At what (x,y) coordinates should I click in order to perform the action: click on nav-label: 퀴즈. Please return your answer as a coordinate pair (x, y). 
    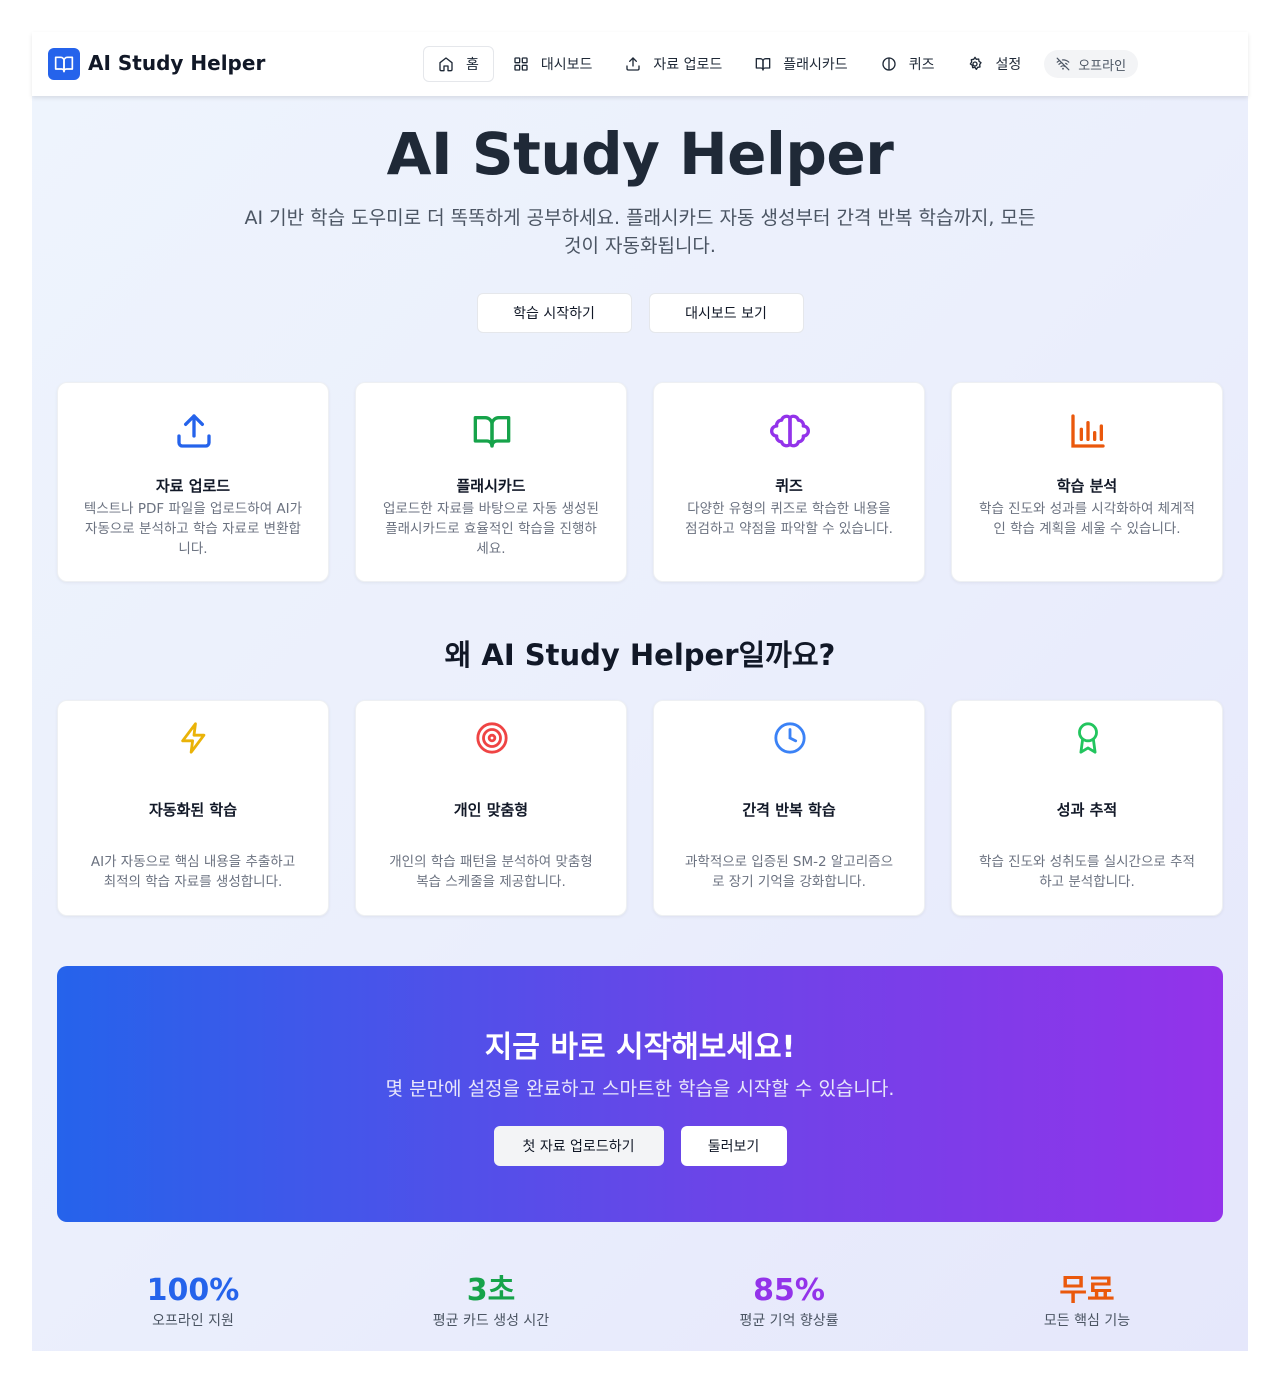
    Looking at the image, I should click on (921, 65).